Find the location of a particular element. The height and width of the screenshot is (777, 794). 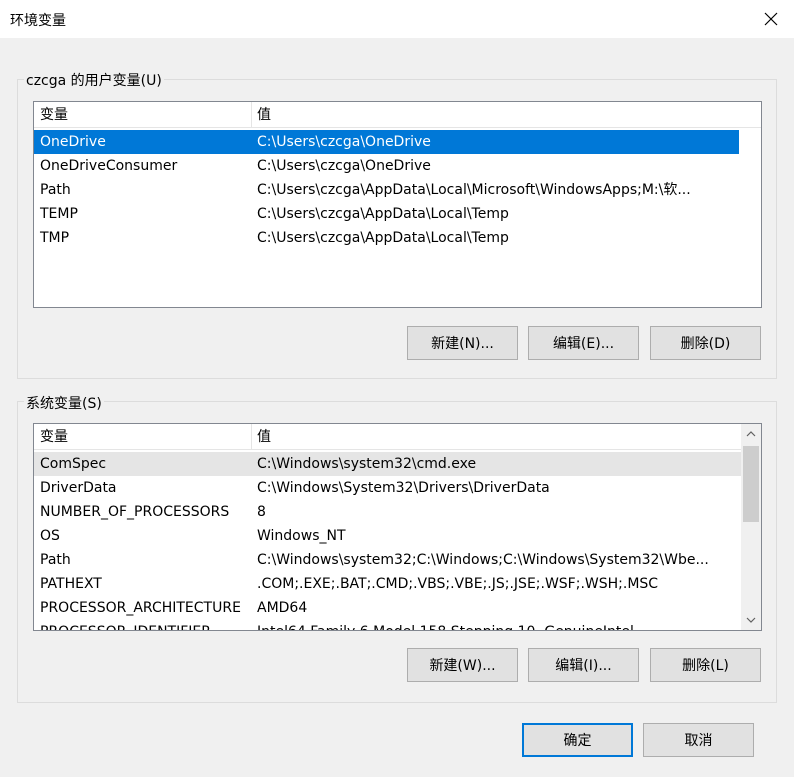

scroll-up-button is located at coordinates (751, 434).